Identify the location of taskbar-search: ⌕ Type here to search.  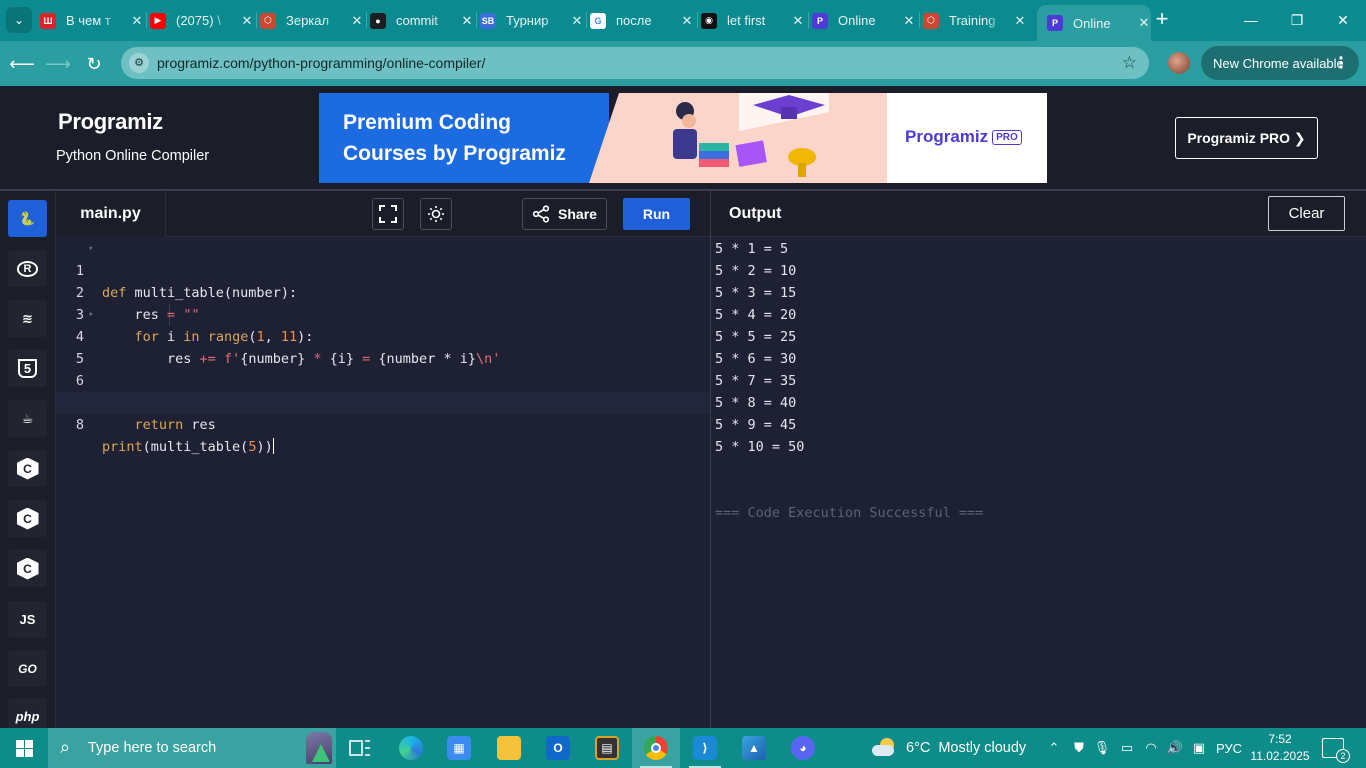
(192, 748).